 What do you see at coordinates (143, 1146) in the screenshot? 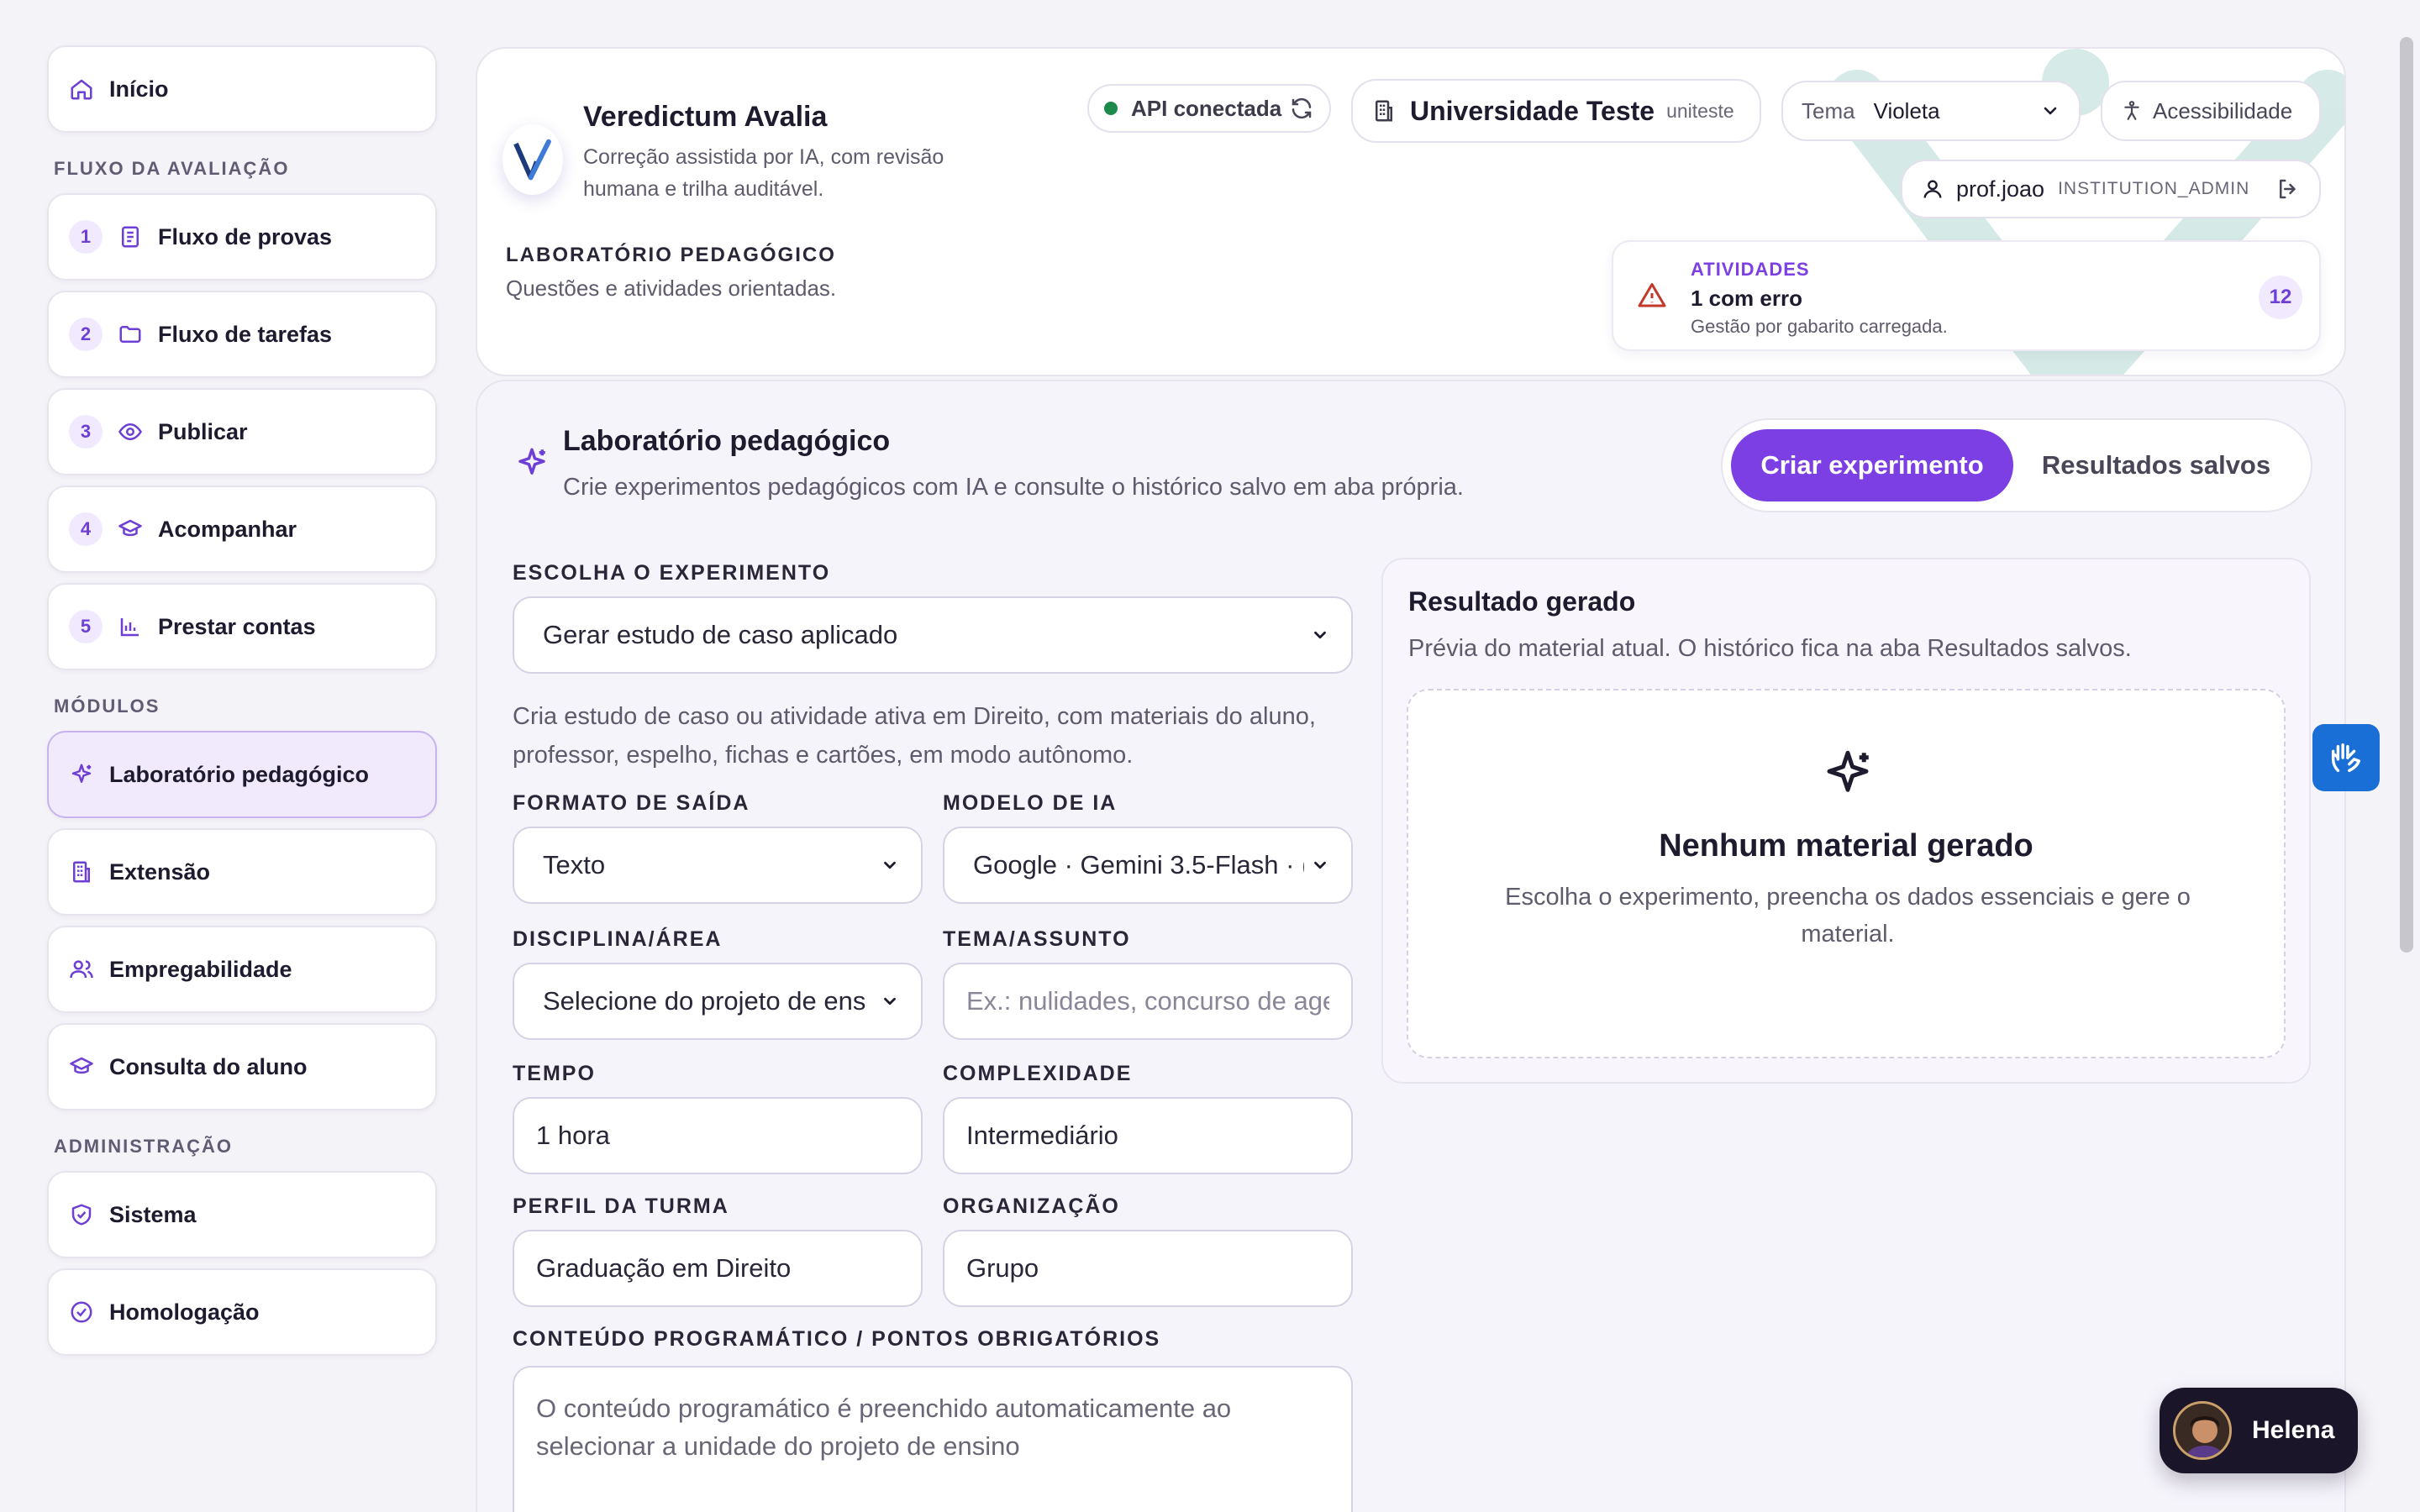
I see `admin-section-title: ADMINISTRAÇÃO` at bounding box center [143, 1146].